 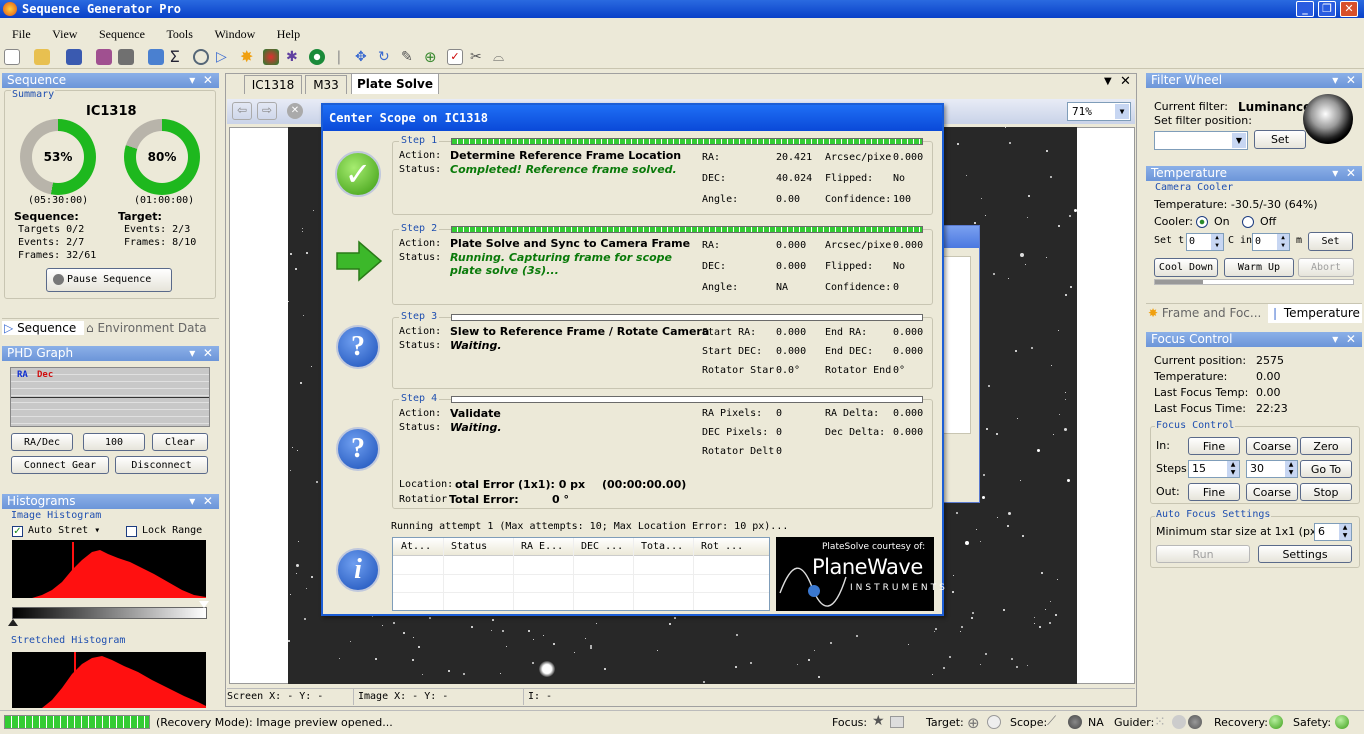 I want to click on minimize-button: _, so click(x=1305, y=9).